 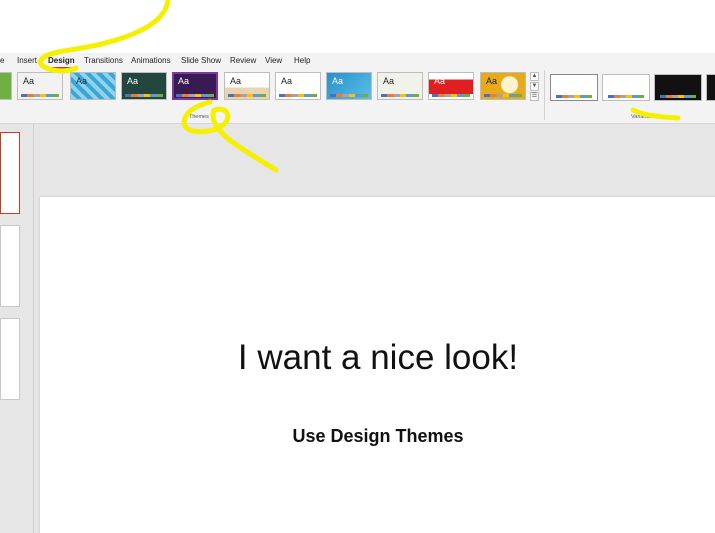 What do you see at coordinates (451, 86) in the screenshot?
I see `theme-thumb-9: Aa` at bounding box center [451, 86].